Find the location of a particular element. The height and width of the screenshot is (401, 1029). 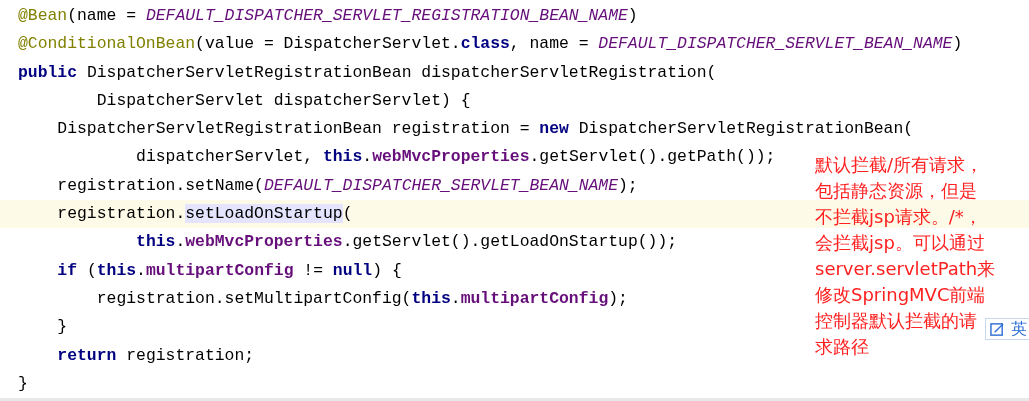

annotation-name: @ConditionalOnBean is located at coordinates (107, 44).